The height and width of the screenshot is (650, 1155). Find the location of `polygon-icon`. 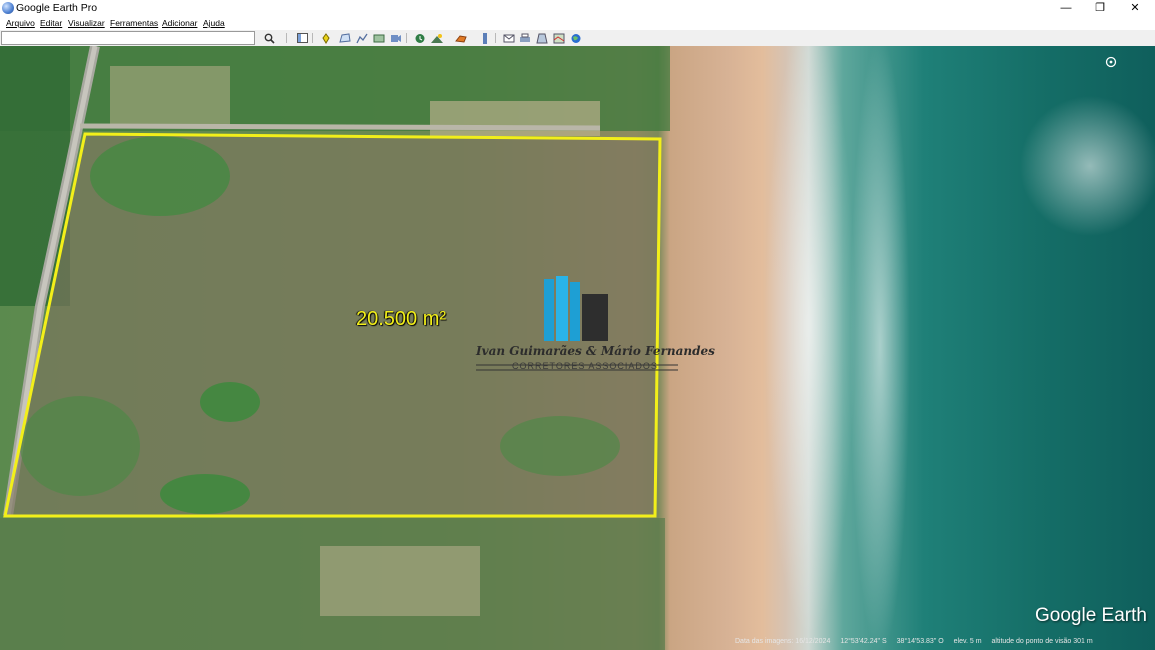

polygon-icon is located at coordinates (344, 38).